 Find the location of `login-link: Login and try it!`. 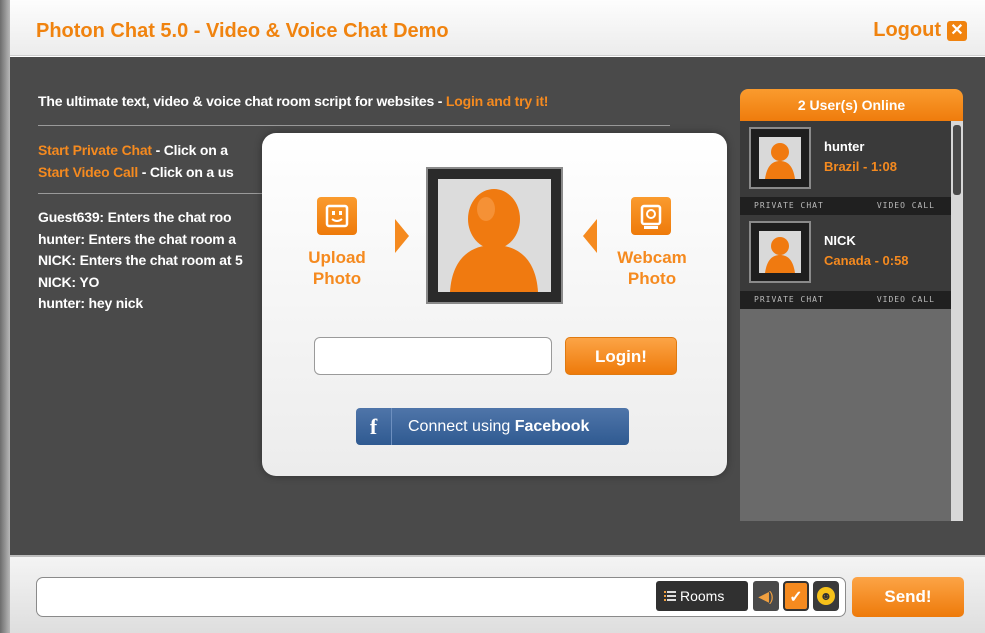

login-link: Login and try it! is located at coordinates (497, 101).